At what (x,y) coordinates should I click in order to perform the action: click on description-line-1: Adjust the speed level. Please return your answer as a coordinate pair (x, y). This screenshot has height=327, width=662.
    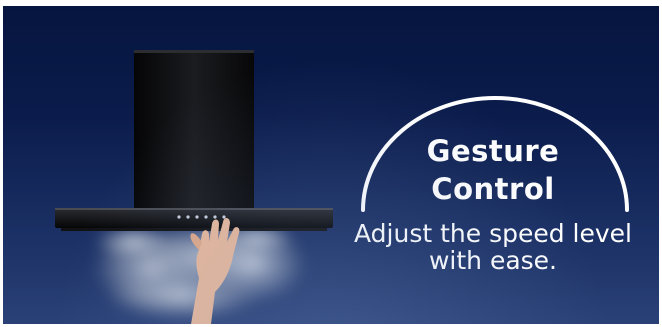
    Looking at the image, I should click on (493, 233).